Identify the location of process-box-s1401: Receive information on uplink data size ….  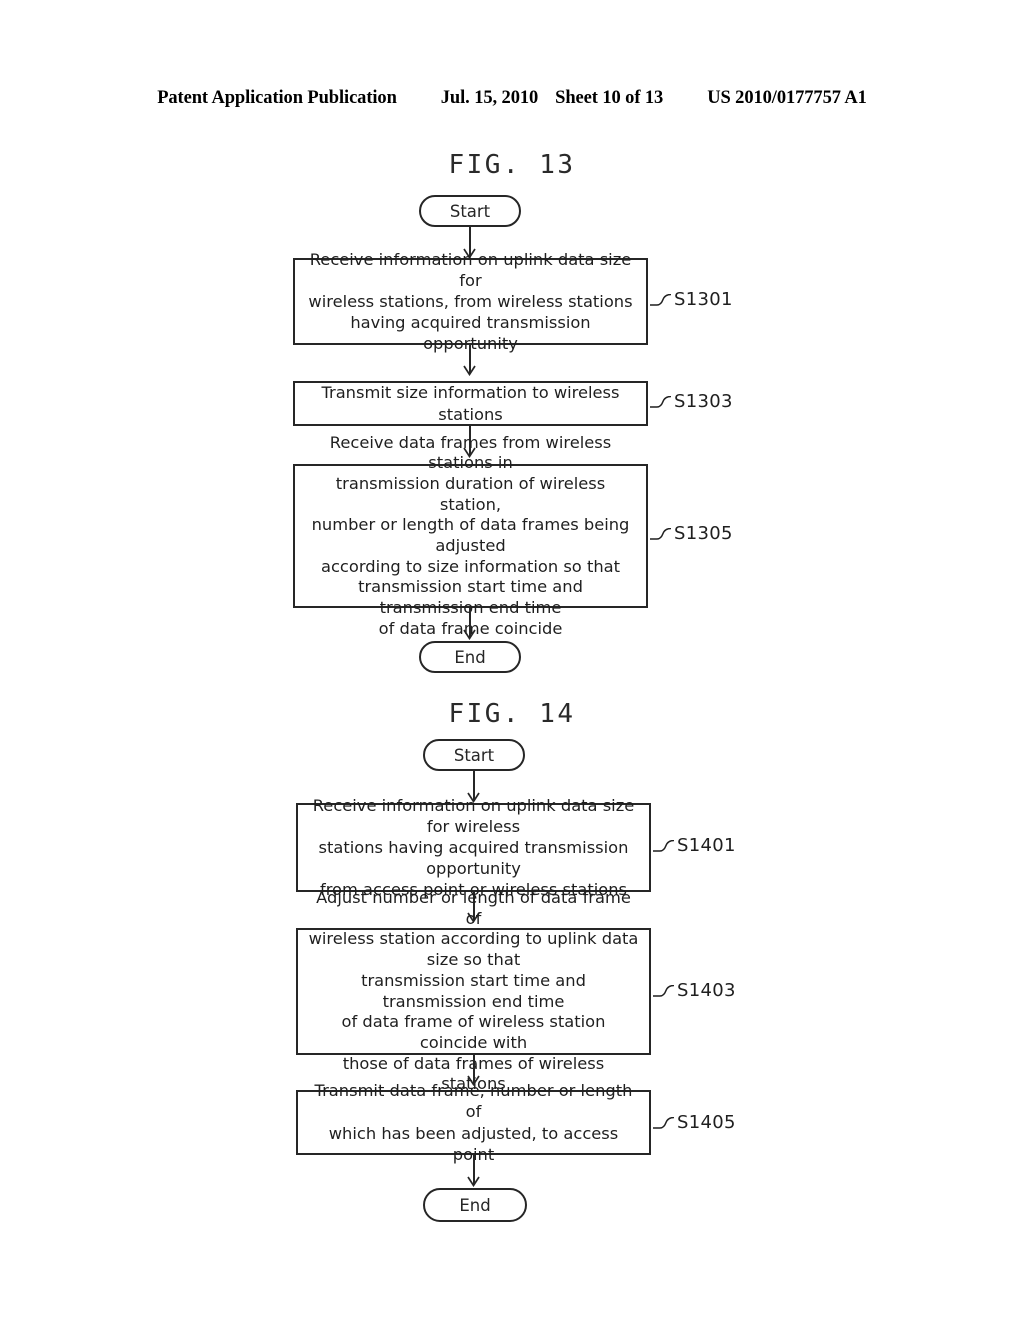
(473, 847).